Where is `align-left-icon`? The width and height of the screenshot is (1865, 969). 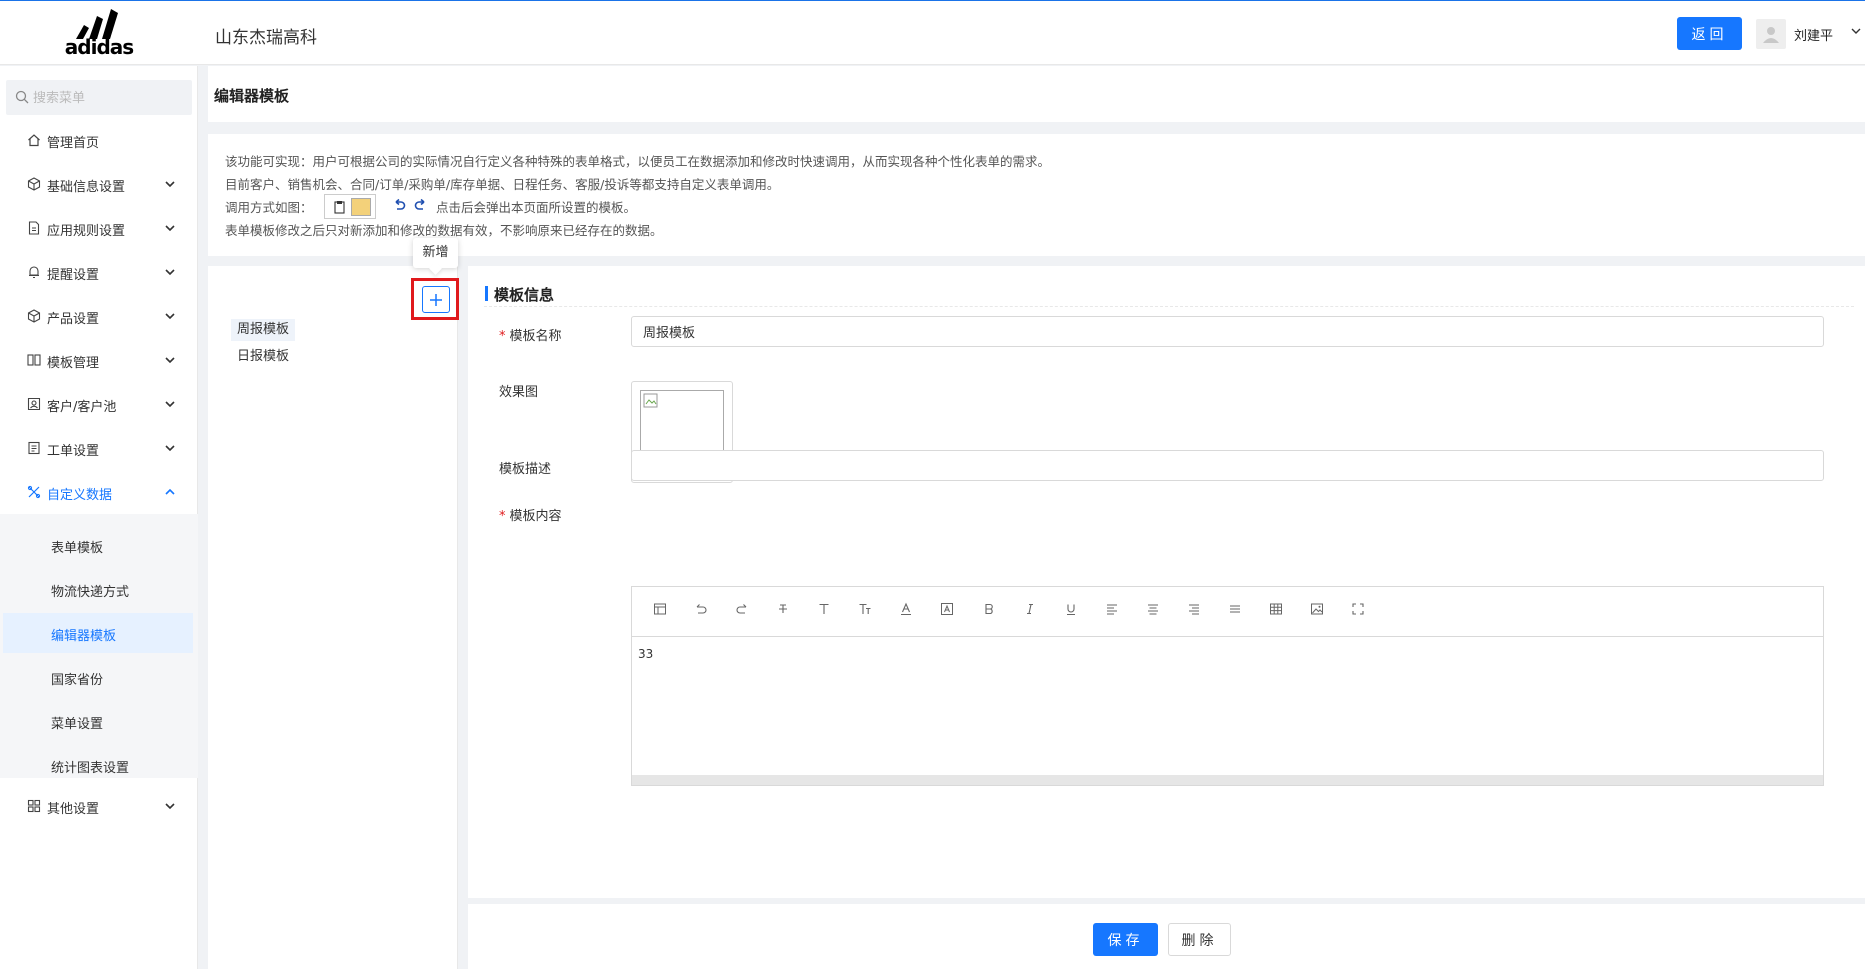 align-left-icon is located at coordinates (1112, 611).